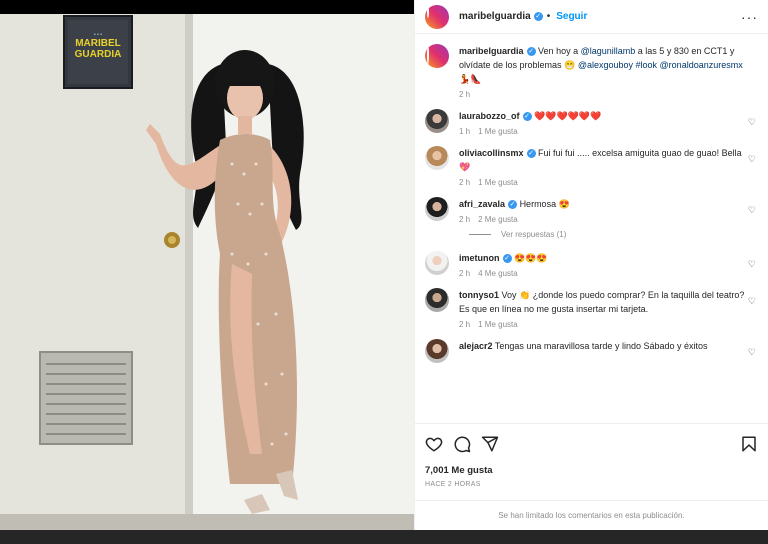  What do you see at coordinates (568, 116) in the screenshot?
I see `comment-text: ❤️❤️❤️❤️❤️❤️` at bounding box center [568, 116].